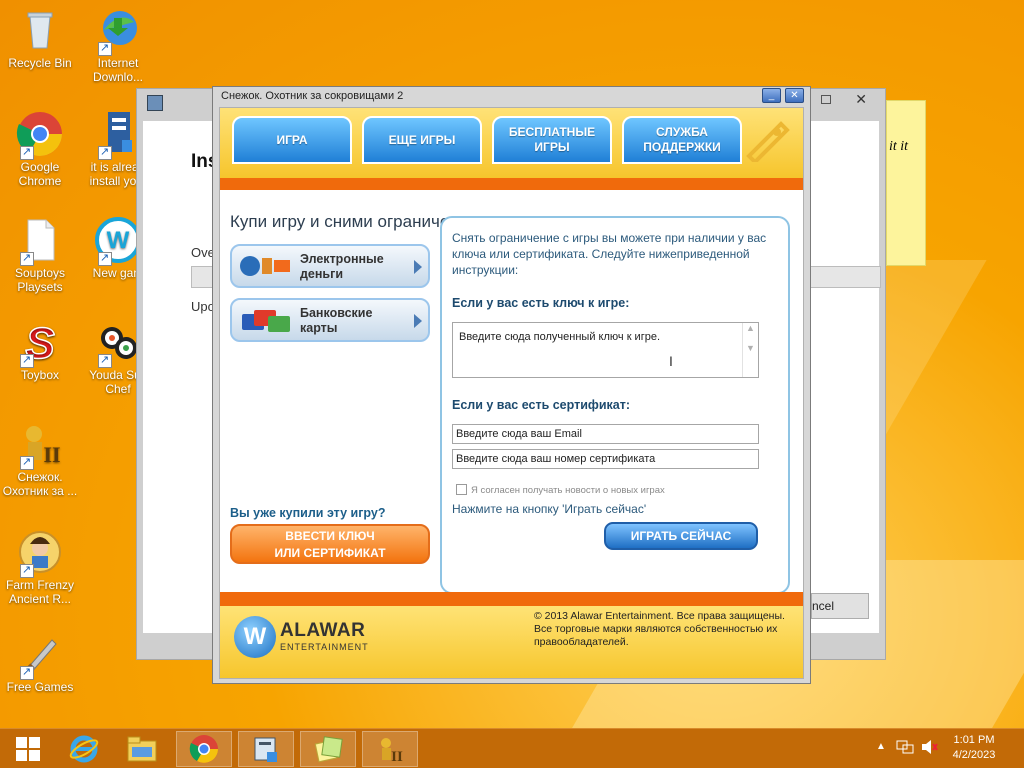 This screenshot has width=1024, height=768. I want to click on desktop-icon-recycle-bin: Recycle Bin, so click(40, 38).